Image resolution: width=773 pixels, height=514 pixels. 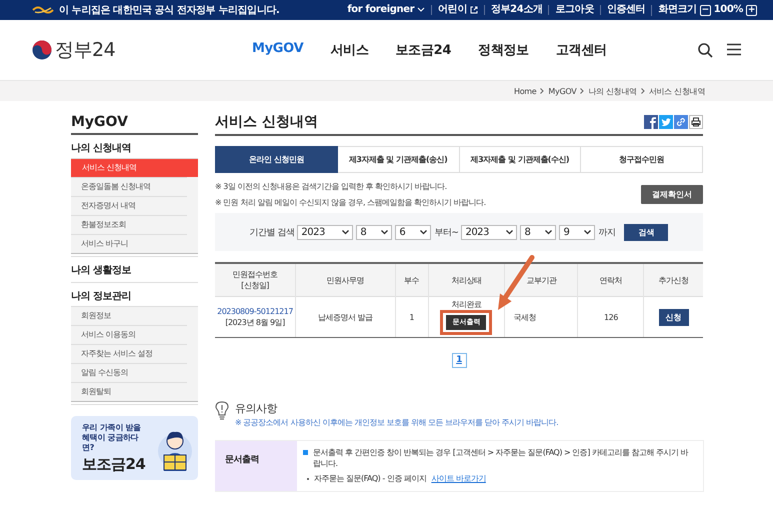 I want to click on table-cell: 126, so click(x=611, y=317).